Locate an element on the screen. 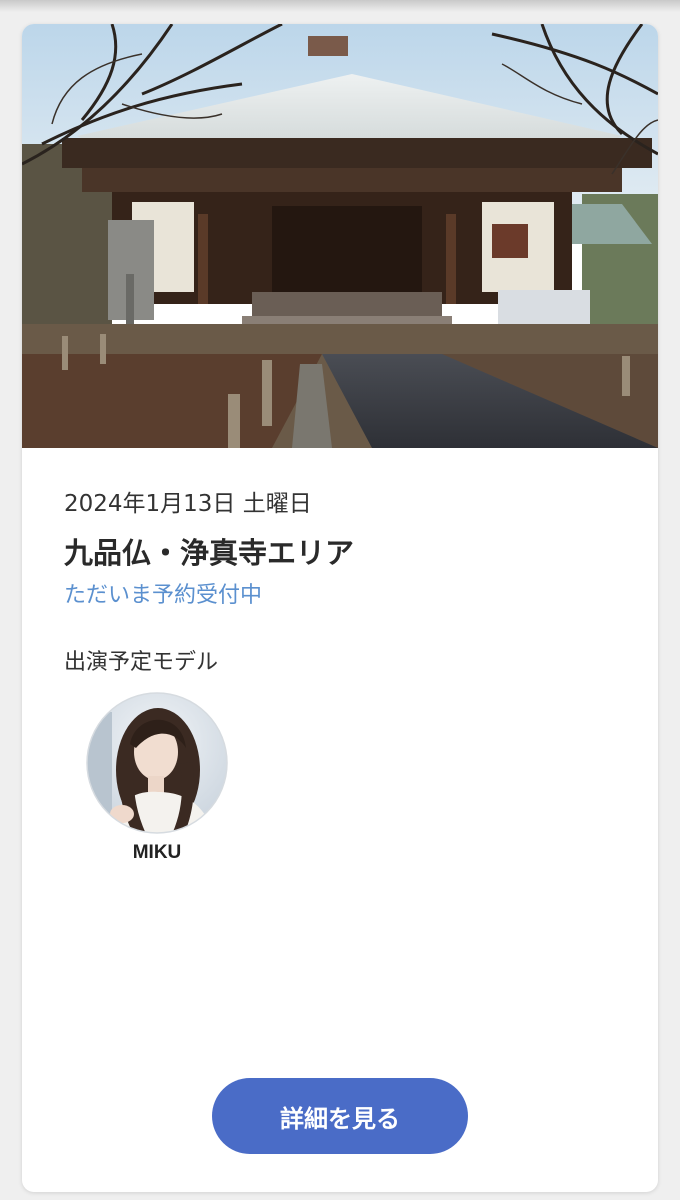 The image size is (680, 1200). model-avatar is located at coordinates (157, 763).